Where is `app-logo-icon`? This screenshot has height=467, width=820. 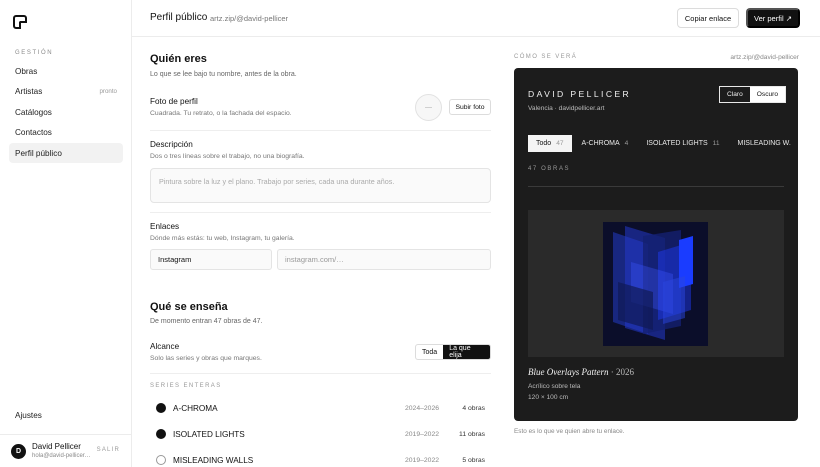
app-logo-icon is located at coordinates (20, 22).